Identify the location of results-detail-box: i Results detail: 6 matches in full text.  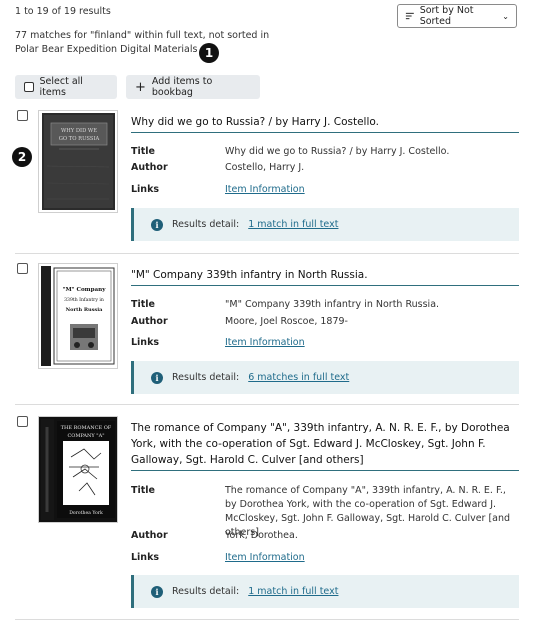
(325, 377).